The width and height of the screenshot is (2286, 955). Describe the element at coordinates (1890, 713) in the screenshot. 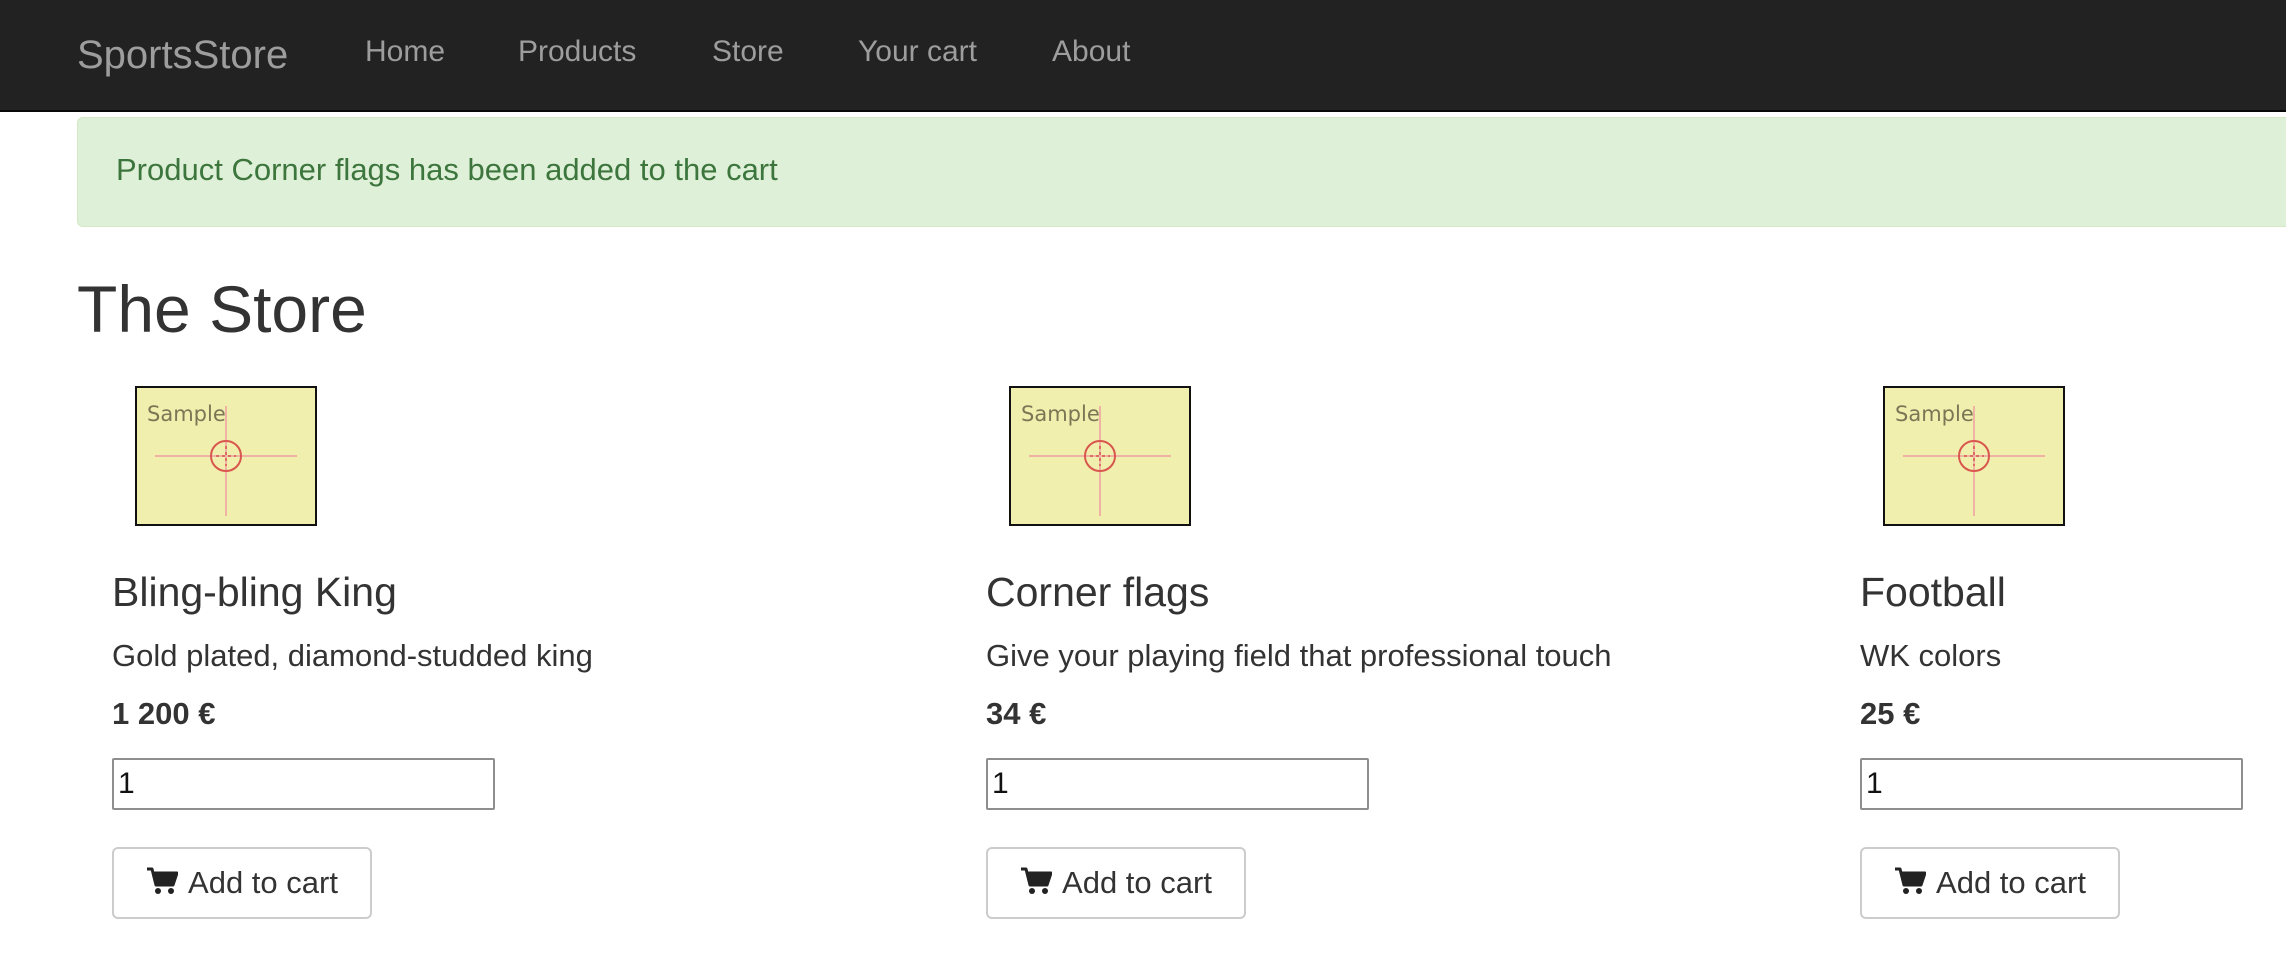

I see `product-price: 25 €` at that location.